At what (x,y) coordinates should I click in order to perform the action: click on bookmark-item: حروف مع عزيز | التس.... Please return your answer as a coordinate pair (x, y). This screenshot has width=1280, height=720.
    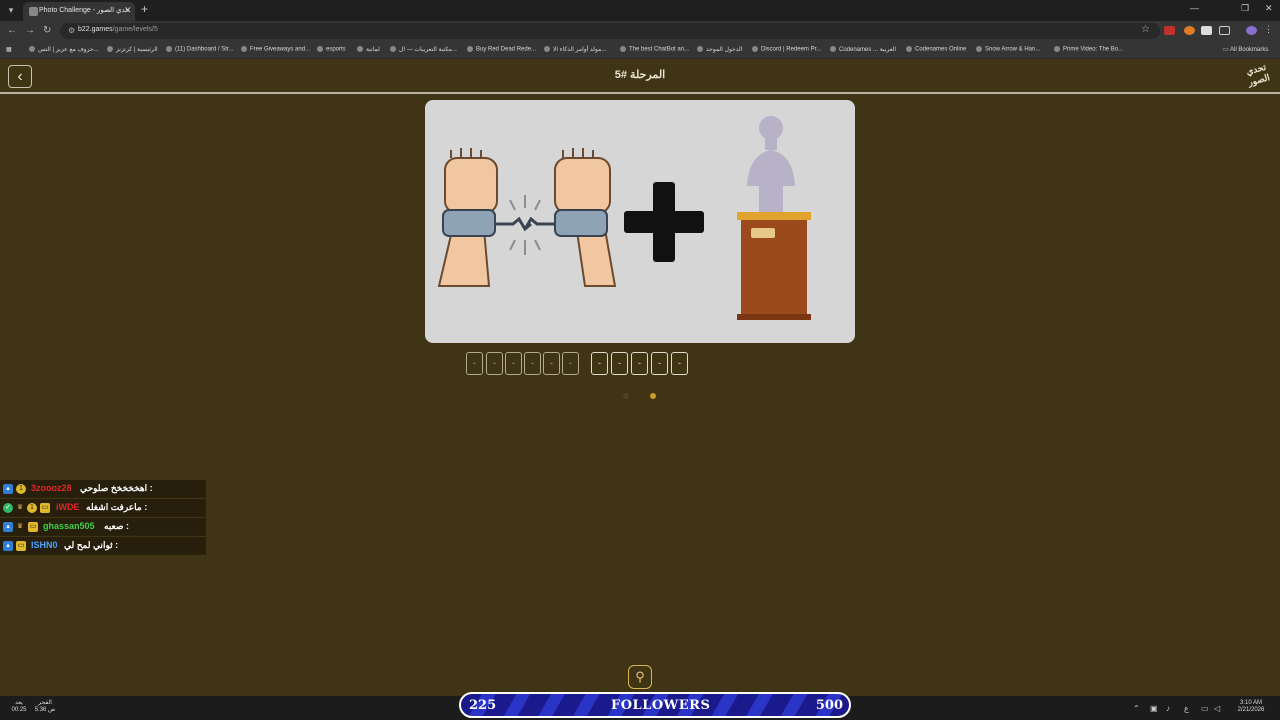
    Looking at the image, I should click on (64, 49).